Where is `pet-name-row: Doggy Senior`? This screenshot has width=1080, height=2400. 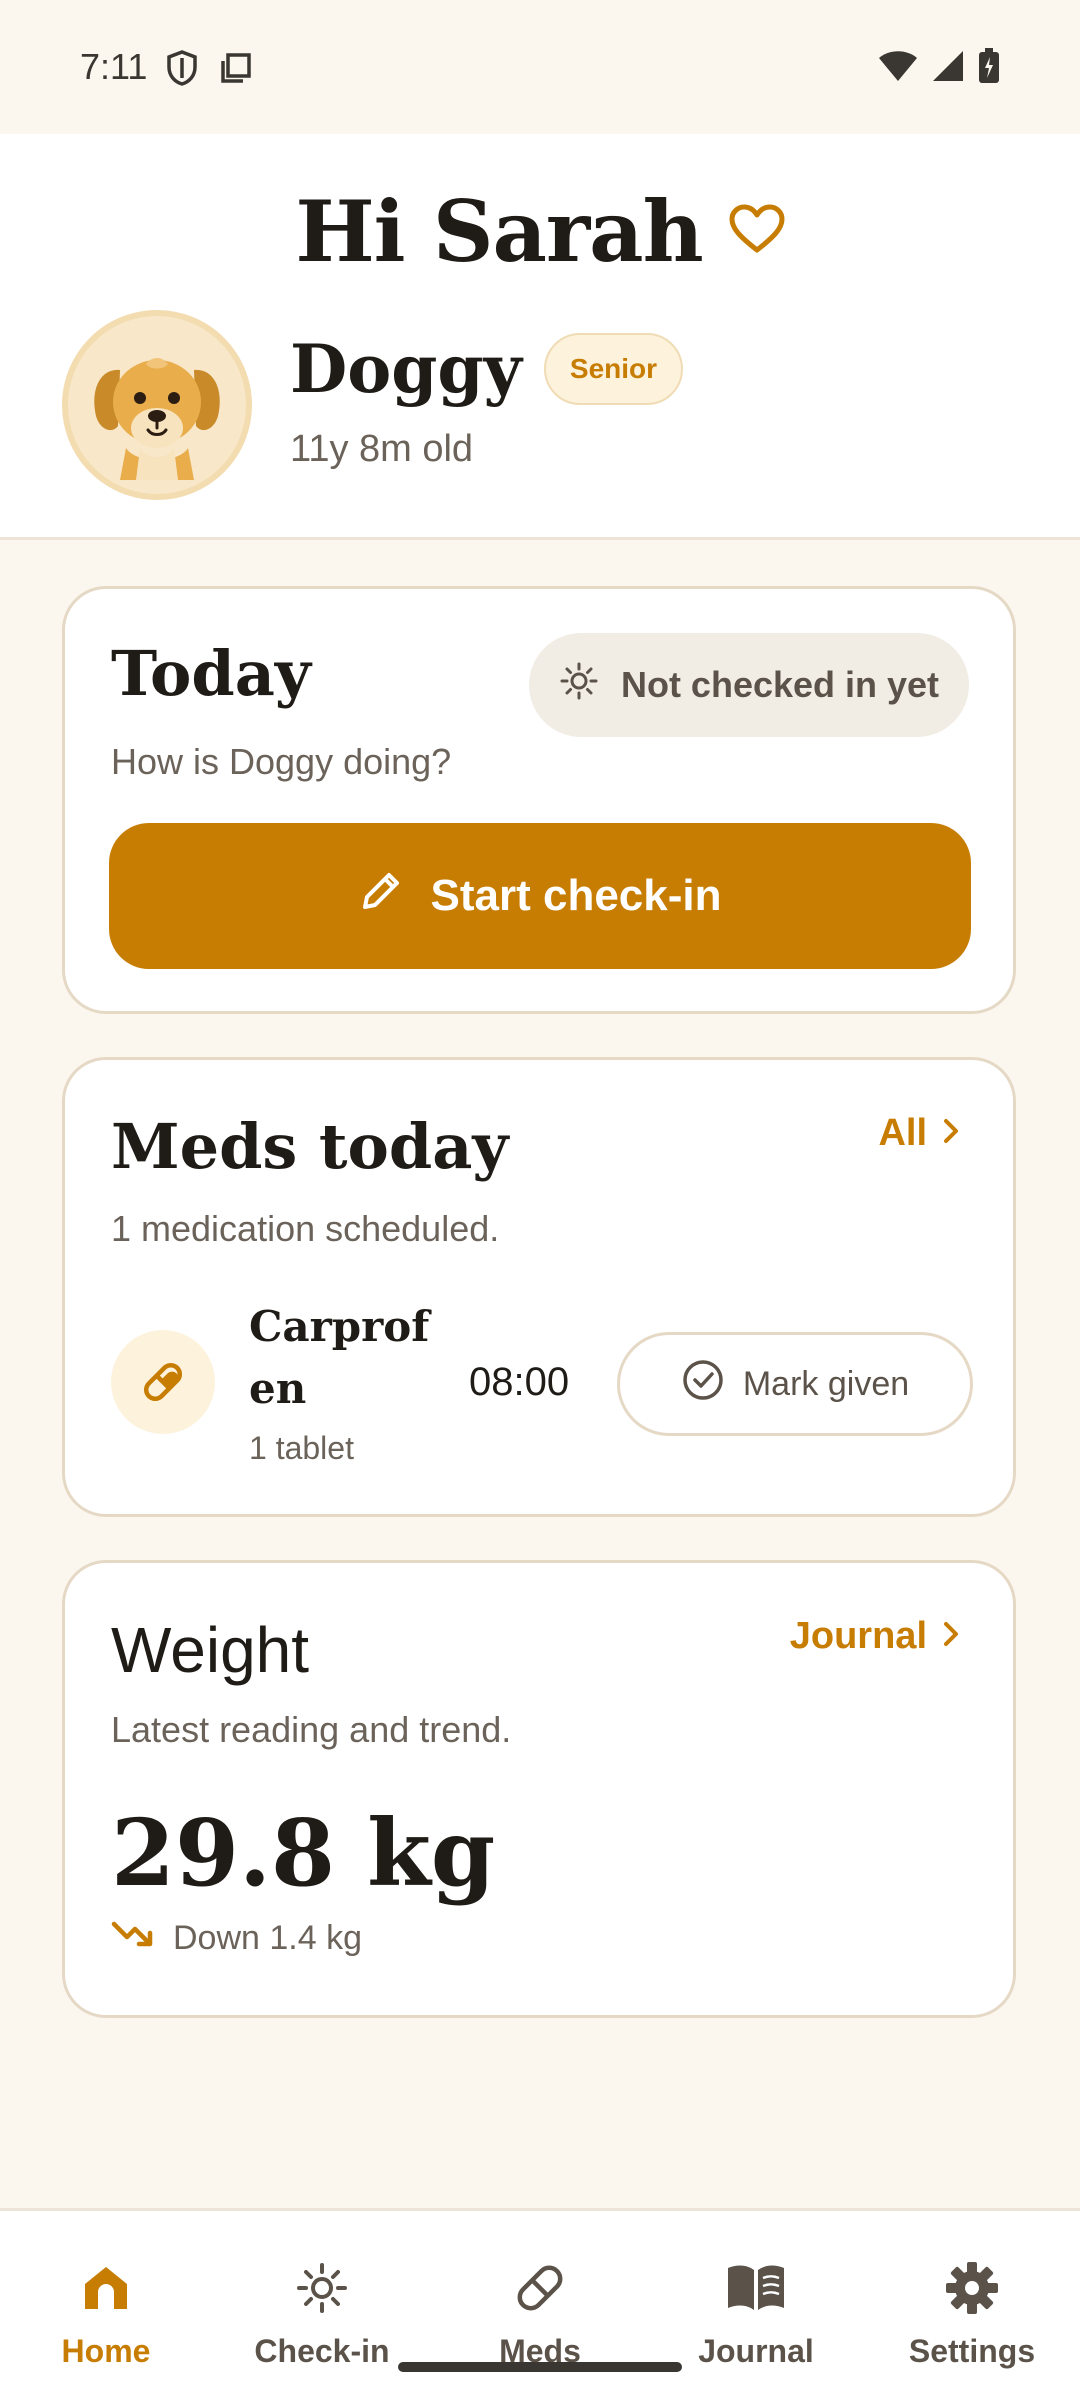 pet-name-row: Doggy Senior is located at coordinates (487, 369).